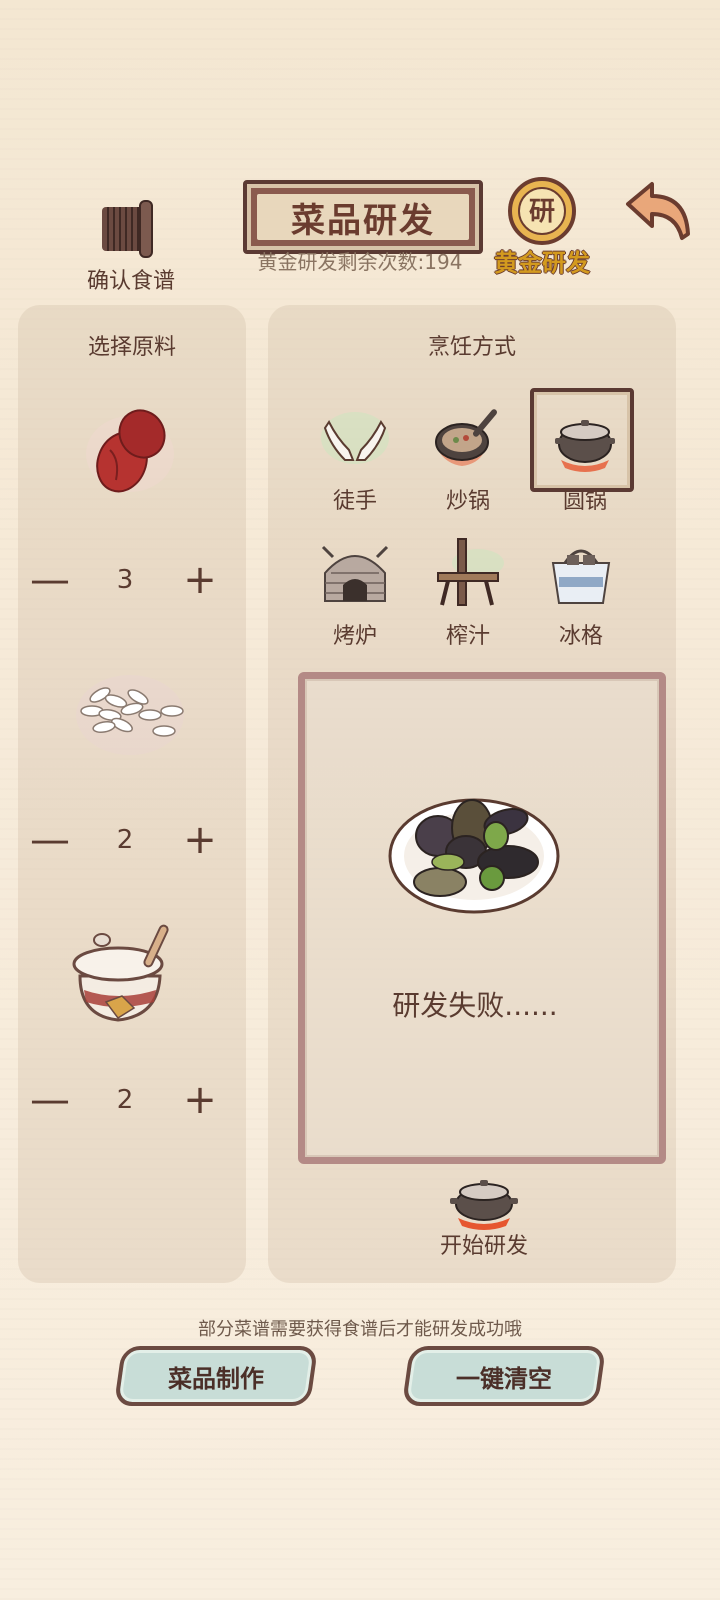  Describe the element at coordinates (120, 973) in the screenshot. I see `sugar-pot-icon` at that location.